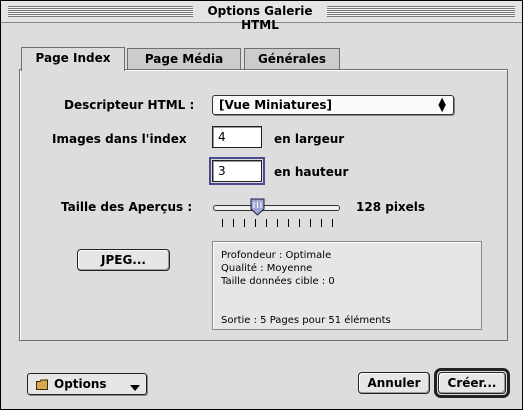 The image size is (523, 410). I want to click on images-index-label: Images dans l'index, so click(119, 139).